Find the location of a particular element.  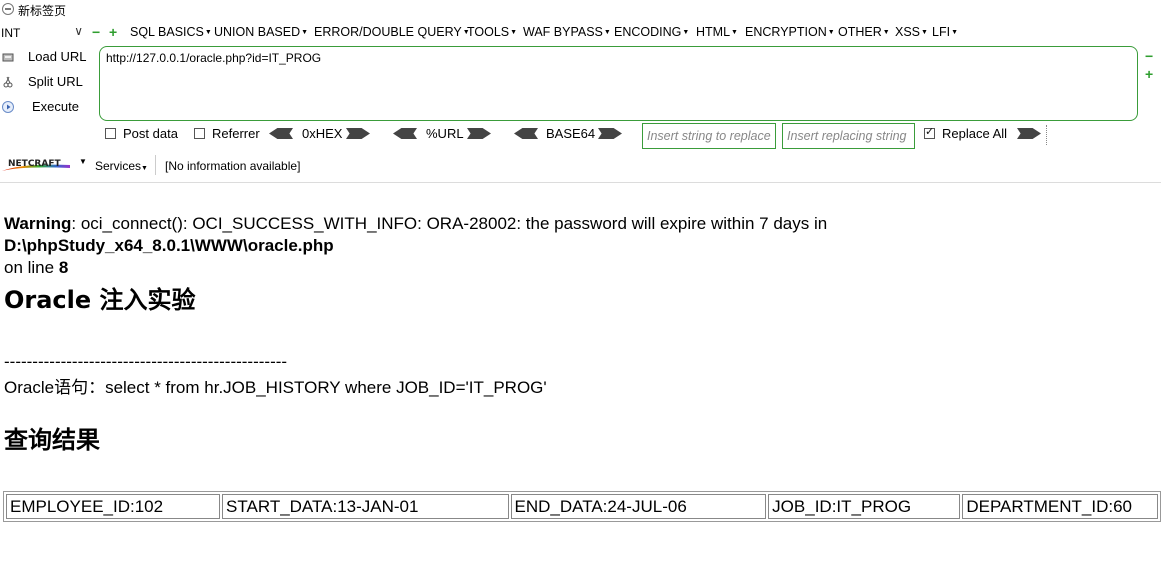

menu-union-based: UNION BASED▼ is located at coordinates (261, 32).